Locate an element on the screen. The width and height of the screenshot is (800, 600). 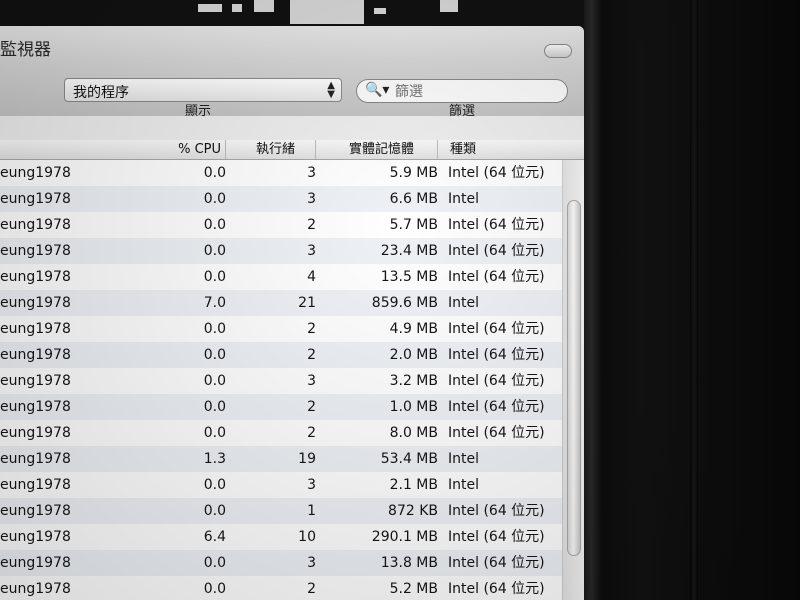
monitor-edge is located at coordinates (694, 300).